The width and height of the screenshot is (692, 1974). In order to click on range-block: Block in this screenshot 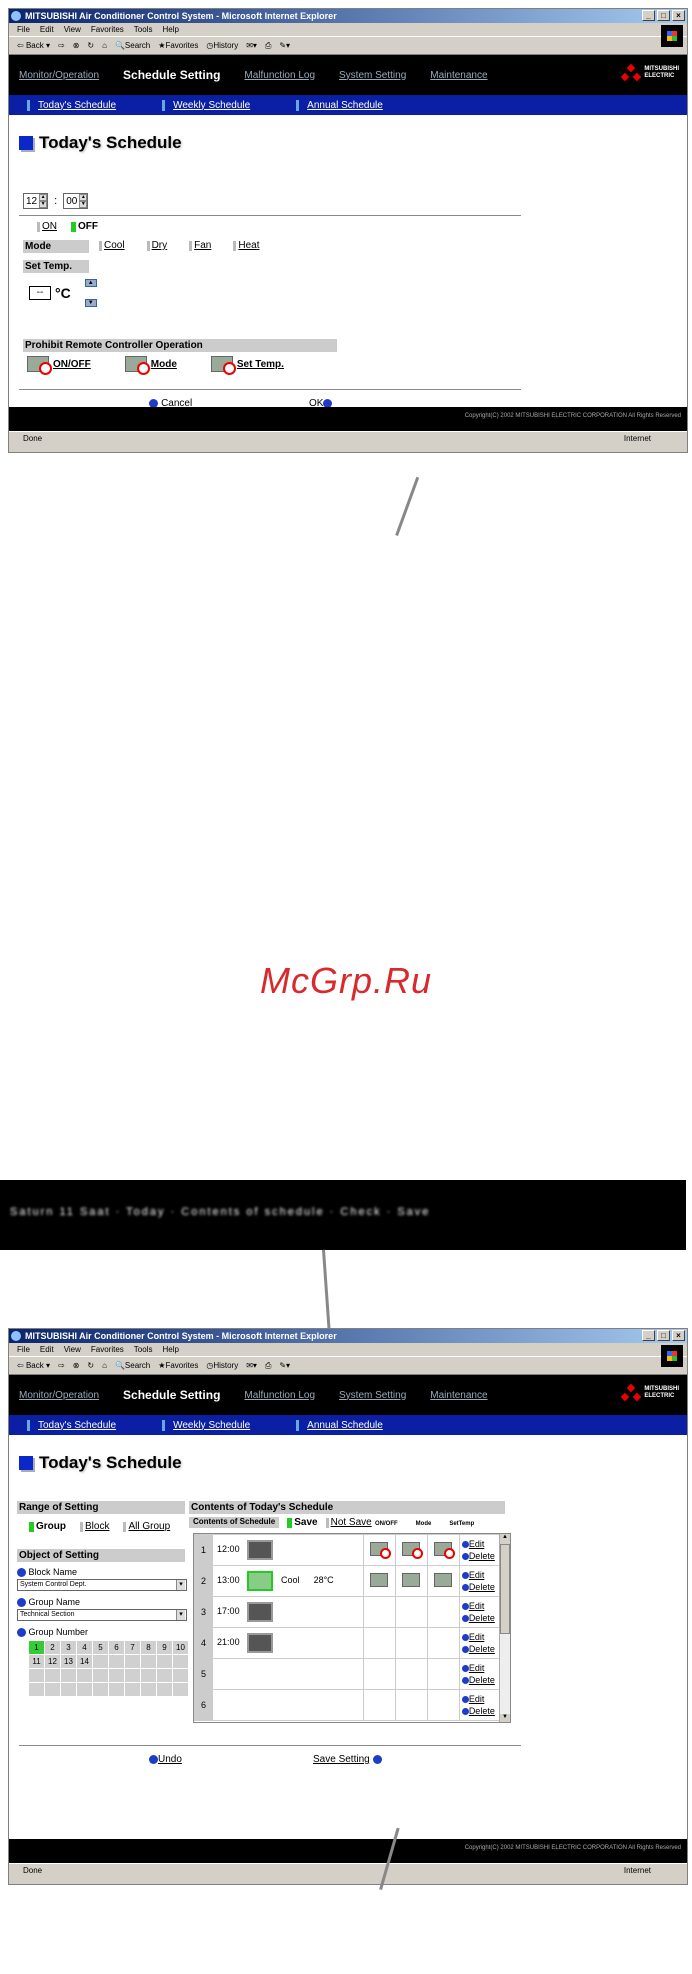, I will do `click(94, 1526)`.